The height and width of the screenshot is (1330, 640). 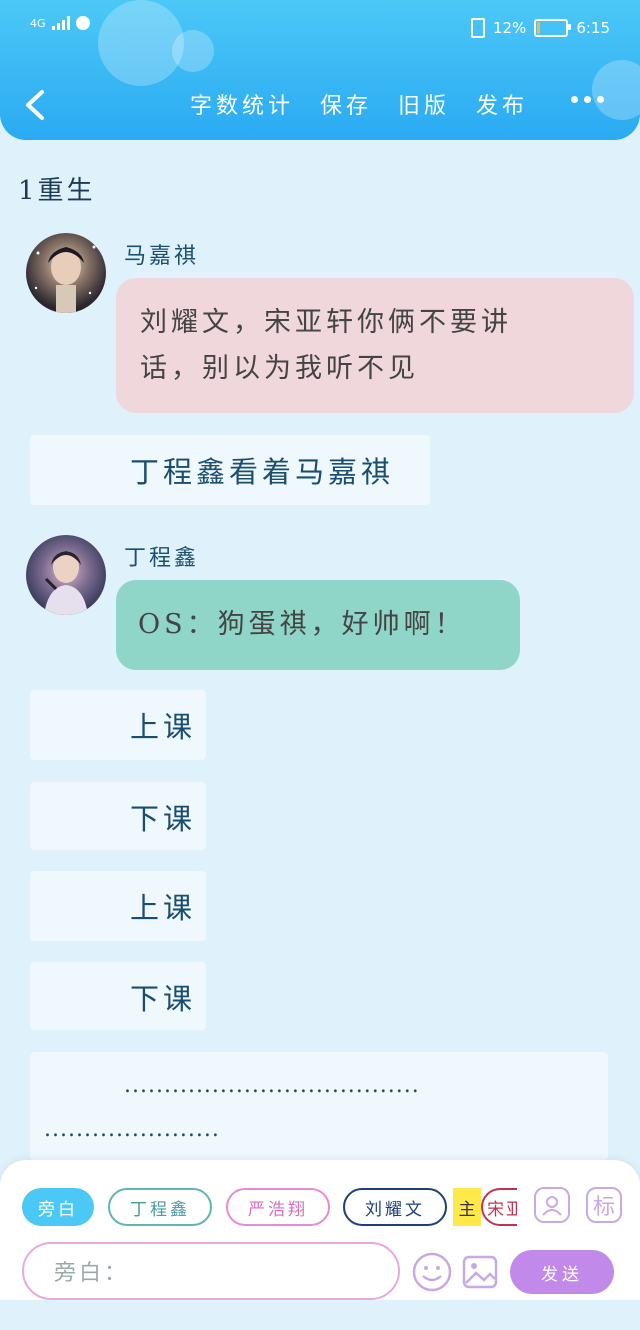 I want to click on publish-button: 发布, so click(x=502, y=104).